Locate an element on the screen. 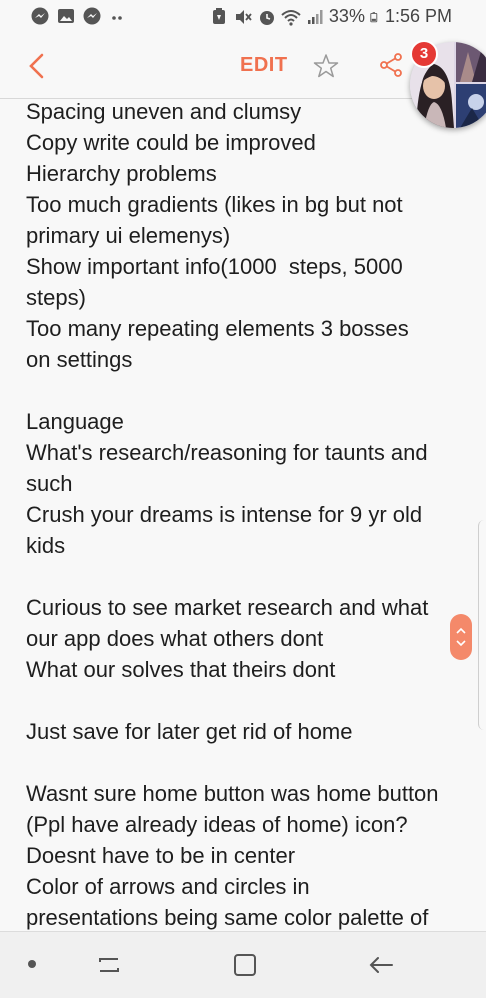 This screenshot has height=998, width=486. mute-icon is located at coordinates (243, 16).